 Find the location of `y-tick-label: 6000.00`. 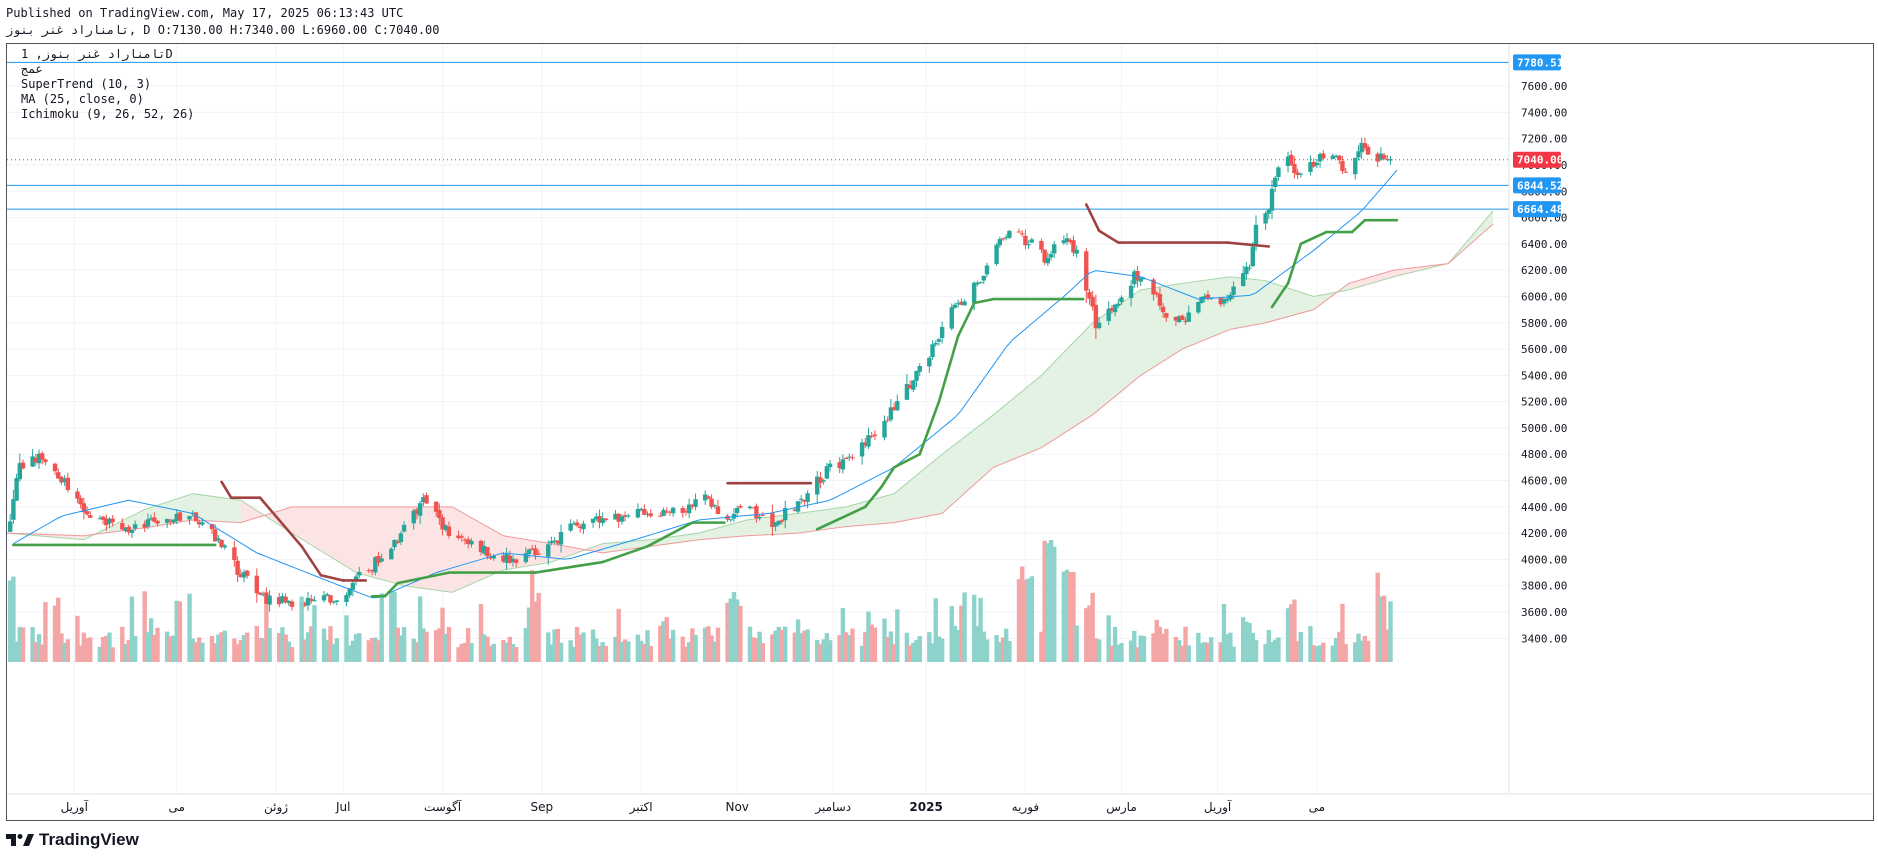

y-tick-label: 6000.00 is located at coordinates (1544, 296).